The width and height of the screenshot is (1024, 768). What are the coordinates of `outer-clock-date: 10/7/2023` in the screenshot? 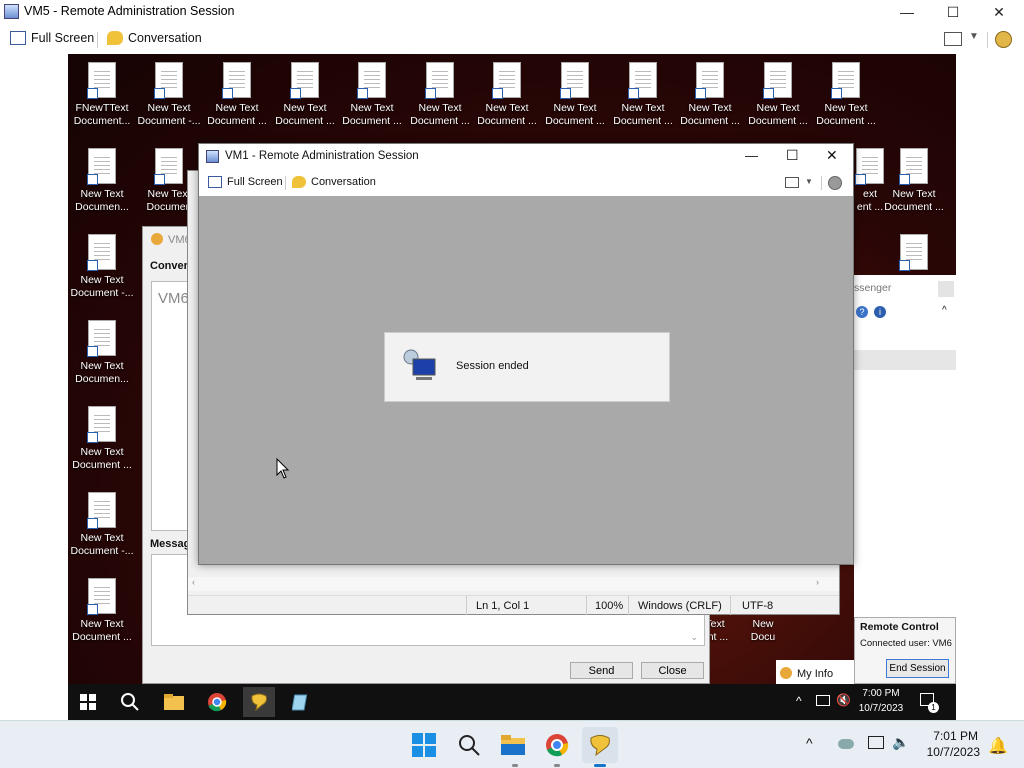 It's located at (949, 752).